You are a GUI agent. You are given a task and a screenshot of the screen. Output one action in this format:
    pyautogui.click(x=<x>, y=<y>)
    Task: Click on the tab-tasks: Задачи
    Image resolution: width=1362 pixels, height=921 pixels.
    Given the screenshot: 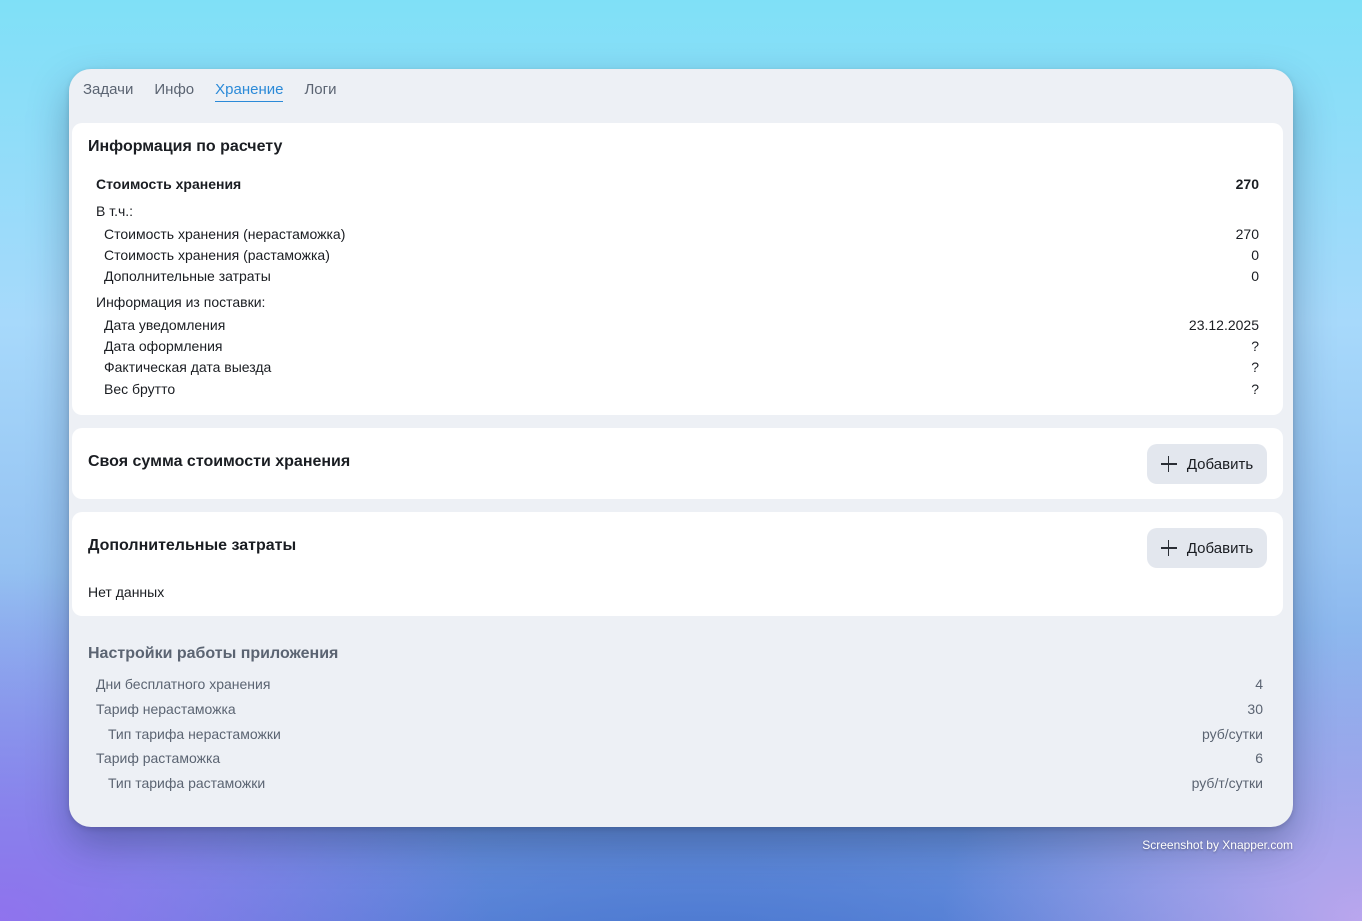 What is the action you would take?
    pyautogui.click(x=108, y=91)
    